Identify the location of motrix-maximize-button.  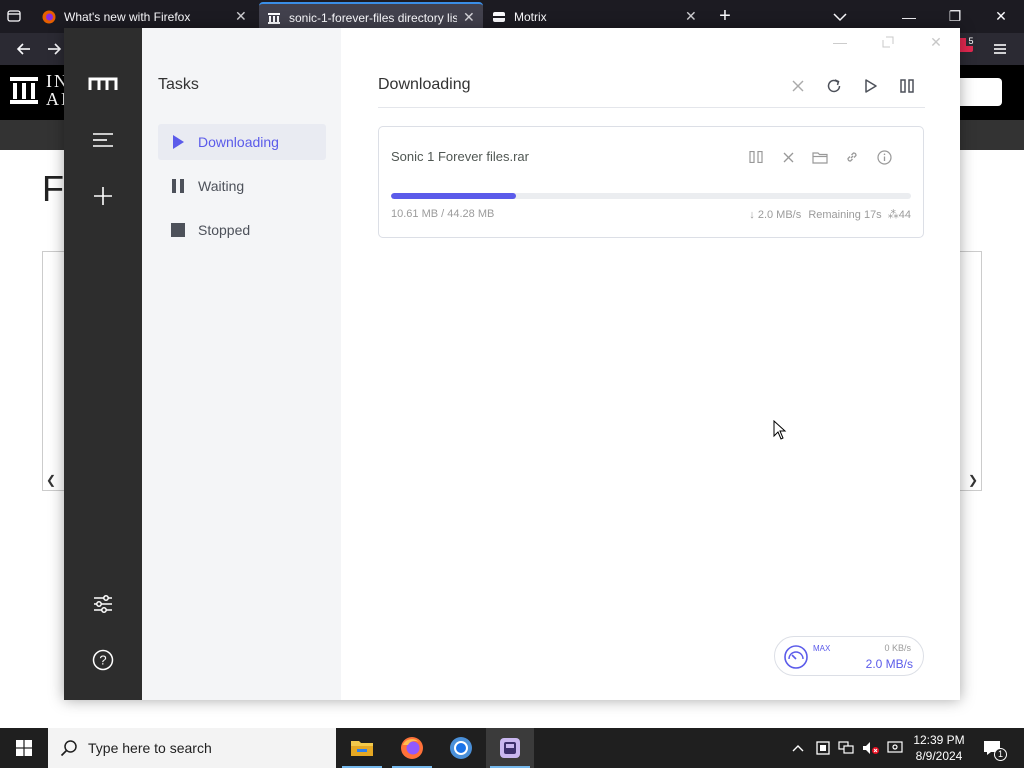
(888, 42).